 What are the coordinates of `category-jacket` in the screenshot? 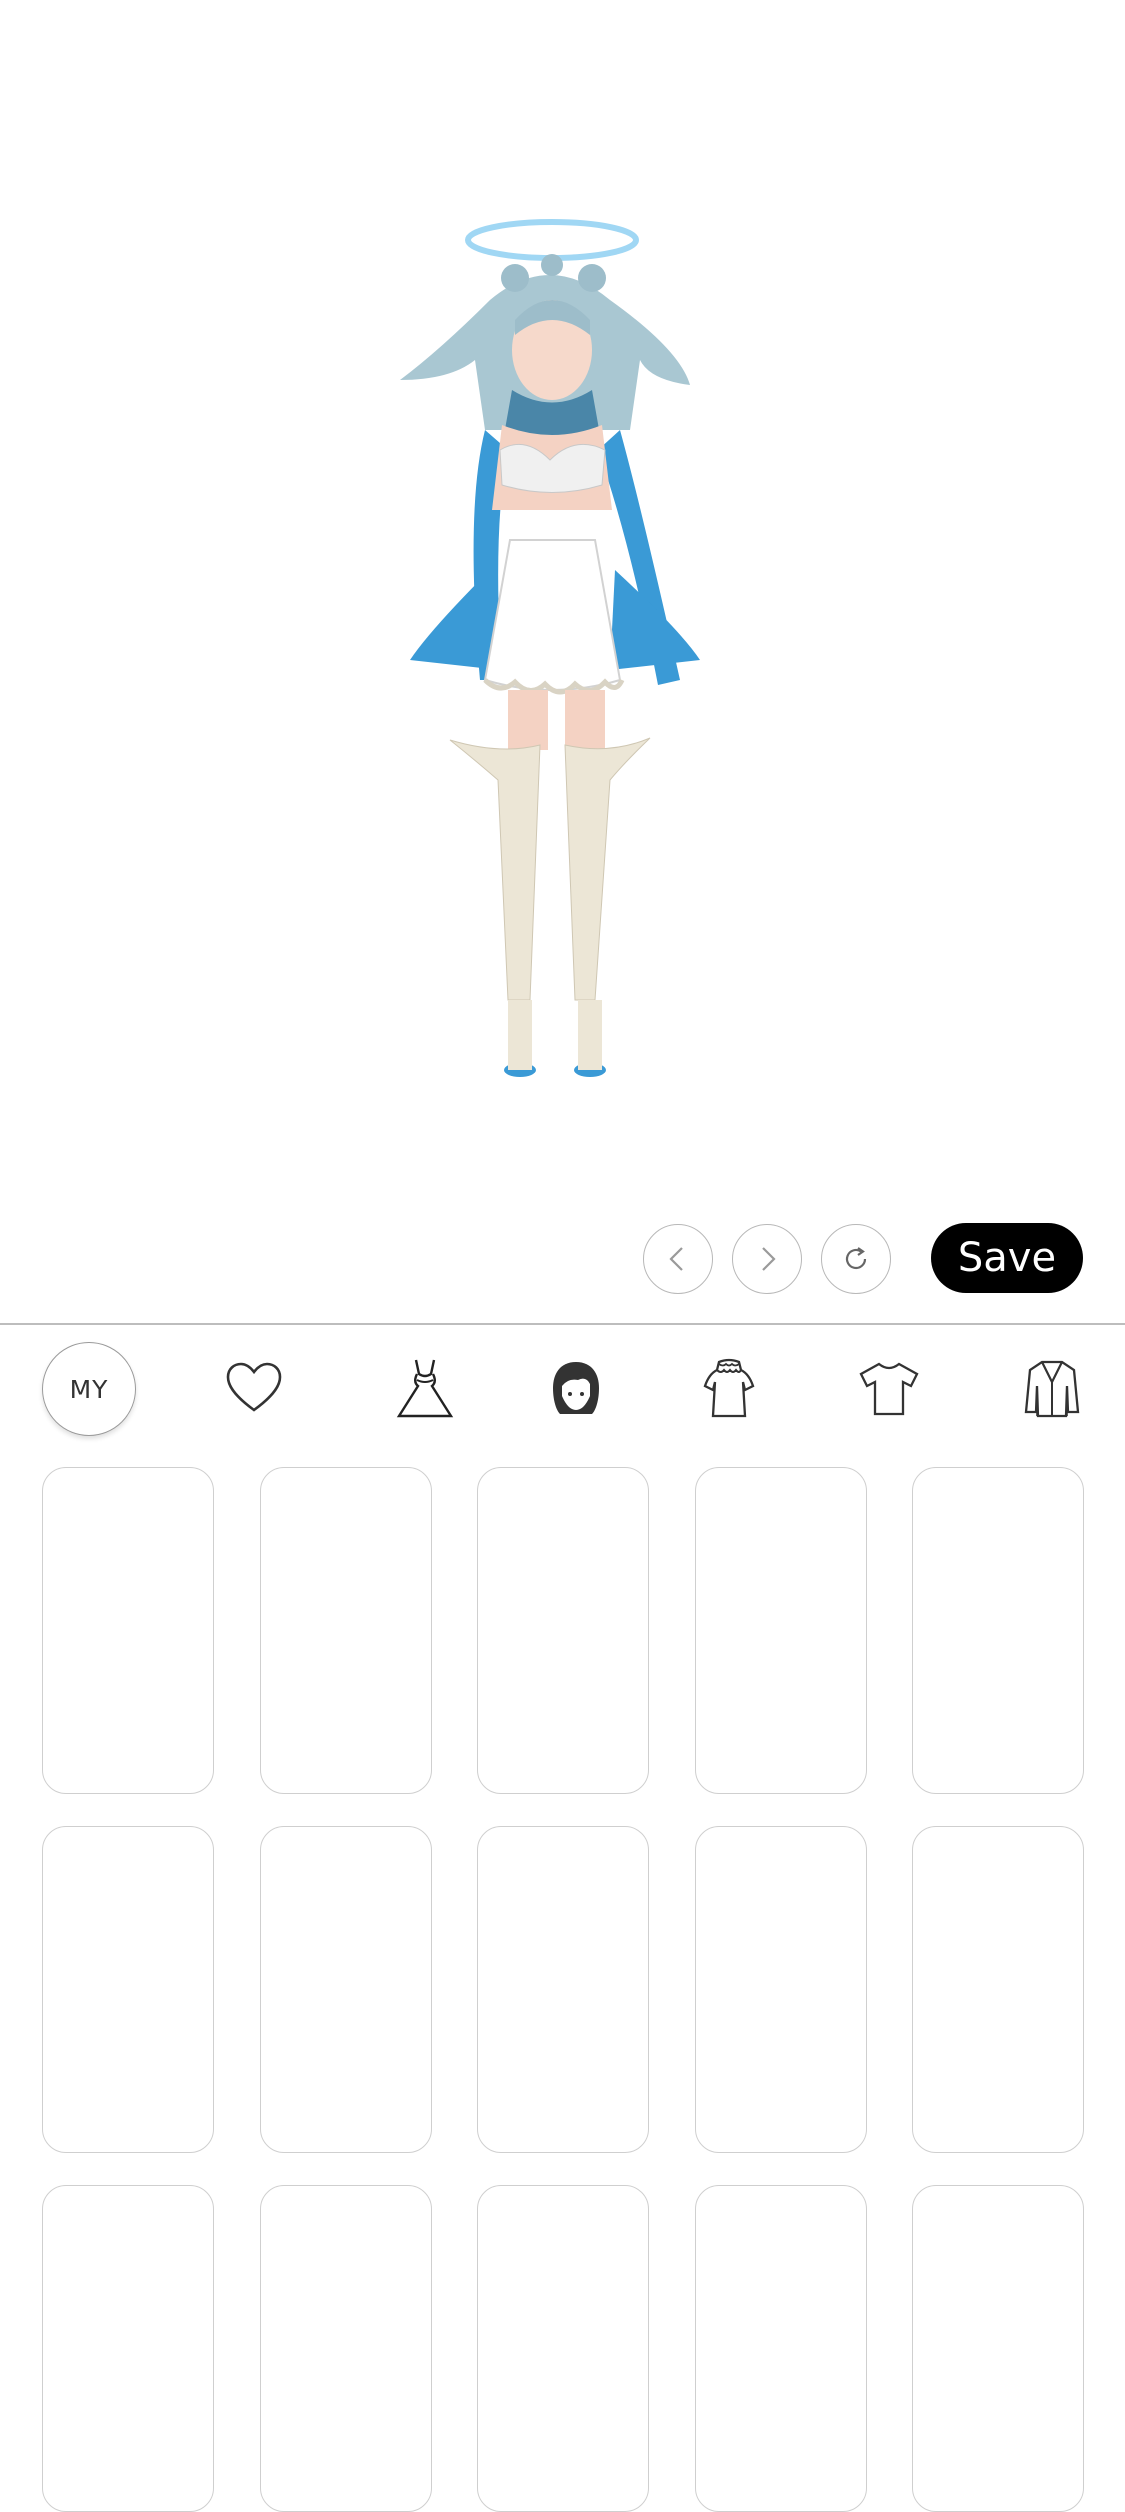 It's located at (1052, 1388).